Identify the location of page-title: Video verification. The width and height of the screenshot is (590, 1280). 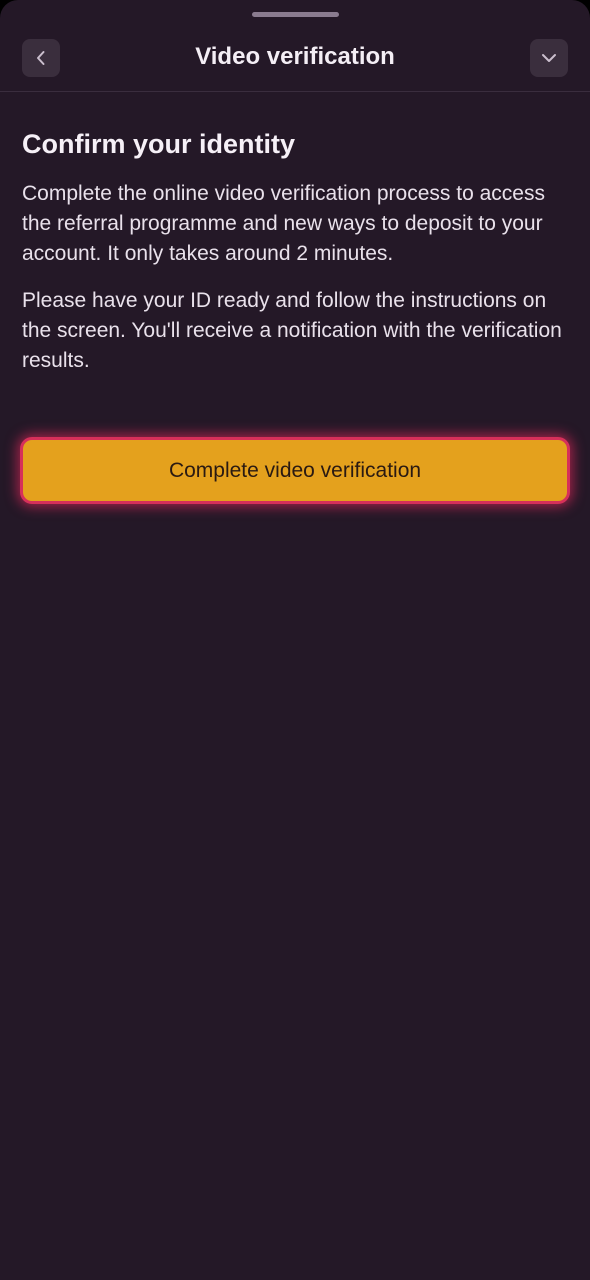
(295, 56).